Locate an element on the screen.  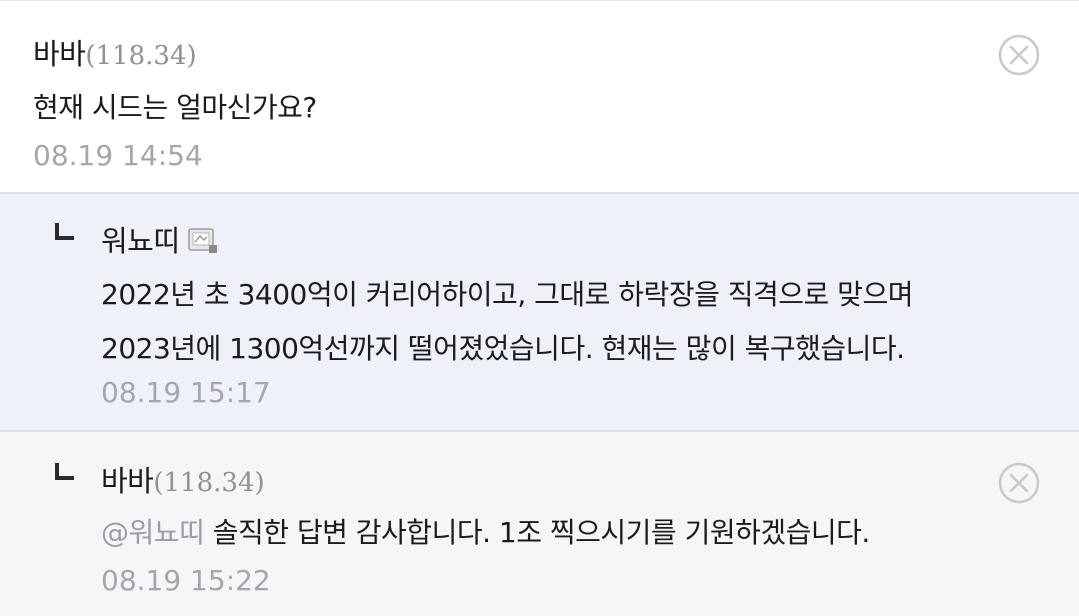
reply-text-line-1: 2022년 초 3400억이 커리어하이고, 그대로 하락장을 직격으로 맞으며 is located at coordinates (507, 294).